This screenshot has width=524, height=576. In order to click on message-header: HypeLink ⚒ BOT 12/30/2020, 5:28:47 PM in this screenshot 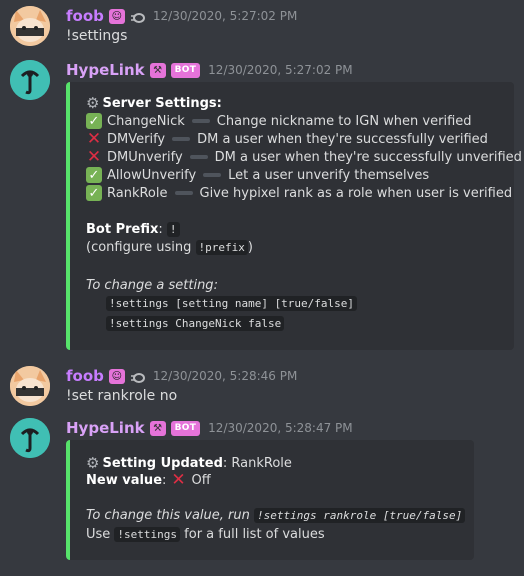, I will do `click(209, 428)`.